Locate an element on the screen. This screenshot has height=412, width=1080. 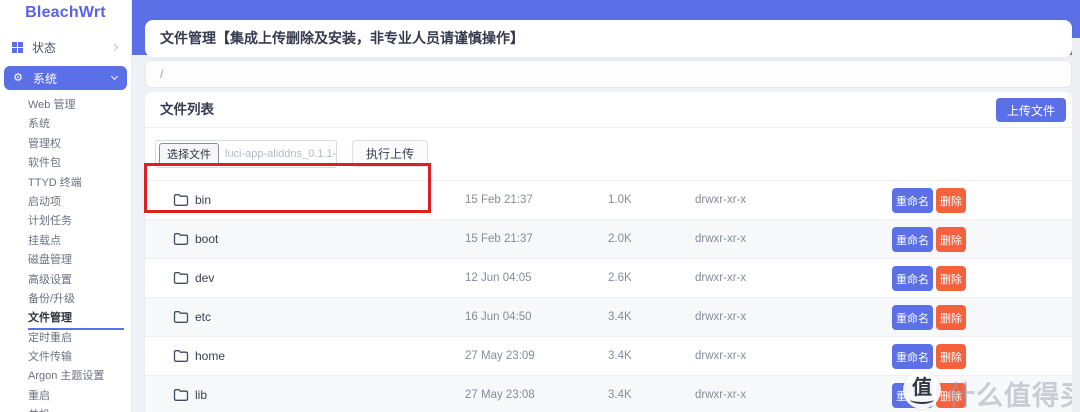
file-list-header: 文件列表 上传文件 is located at coordinates (608, 110).